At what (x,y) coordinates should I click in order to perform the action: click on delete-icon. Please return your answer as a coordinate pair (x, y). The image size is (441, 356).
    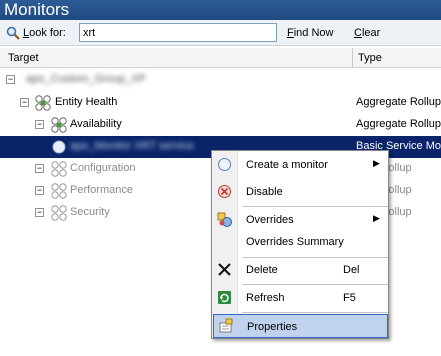
    Looking at the image, I should click on (224, 269).